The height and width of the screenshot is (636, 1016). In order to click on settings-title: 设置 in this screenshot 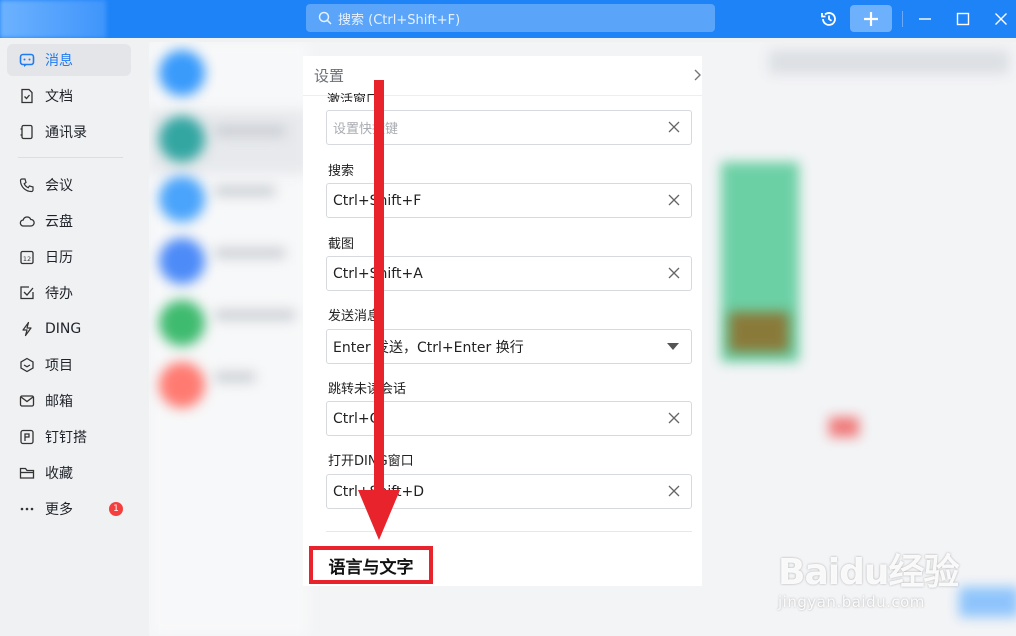, I will do `click(329, 76)`.